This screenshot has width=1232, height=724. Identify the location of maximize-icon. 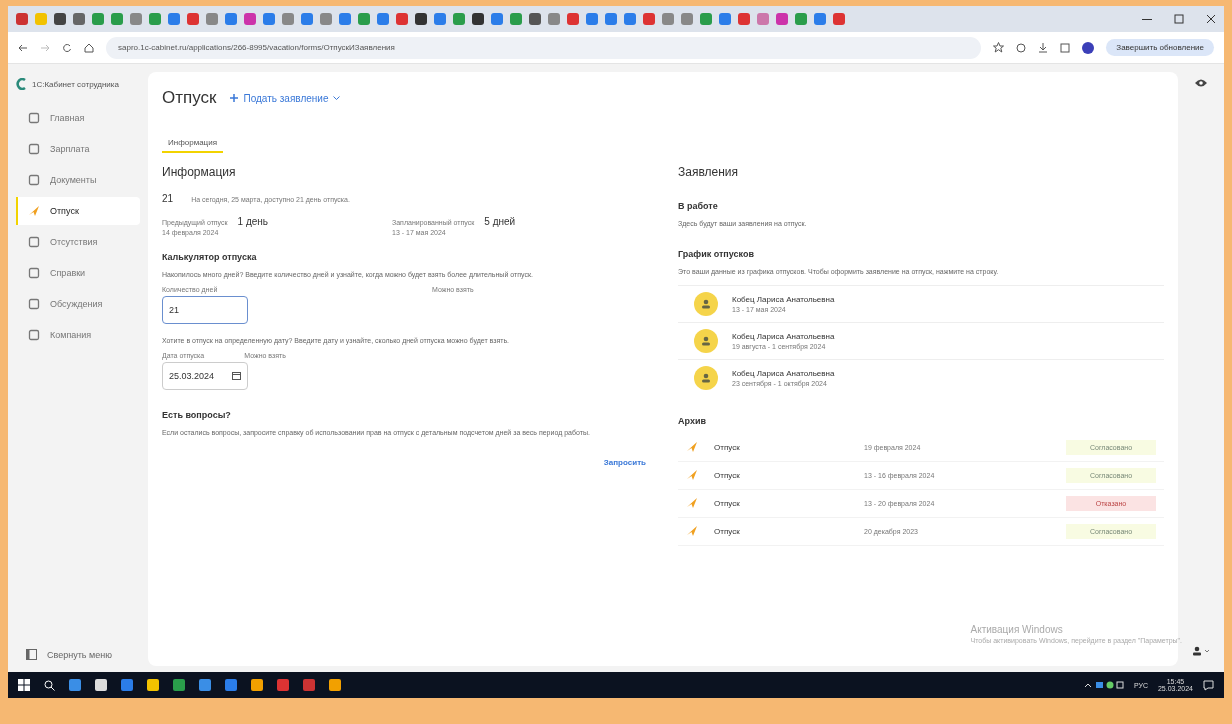
(1179, 19).